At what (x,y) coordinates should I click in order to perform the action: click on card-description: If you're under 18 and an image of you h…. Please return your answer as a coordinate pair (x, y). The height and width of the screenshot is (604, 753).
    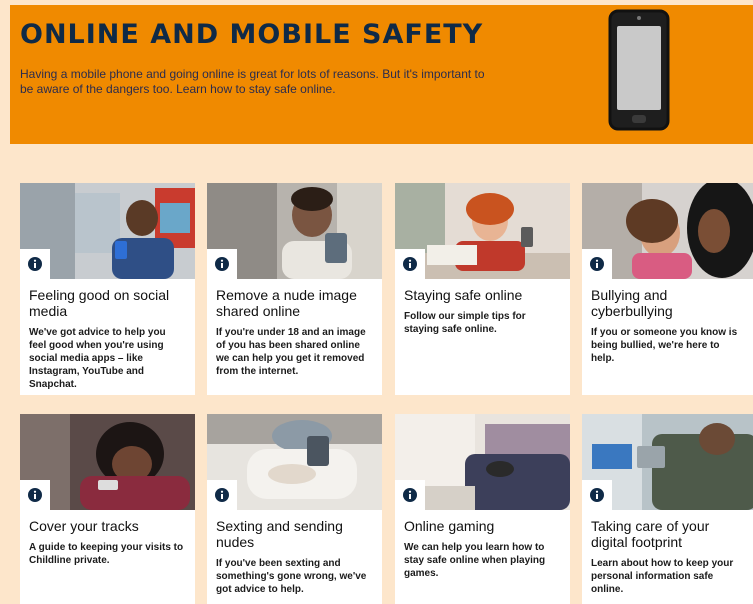
    Looking at the image, I should click on (291, 352).